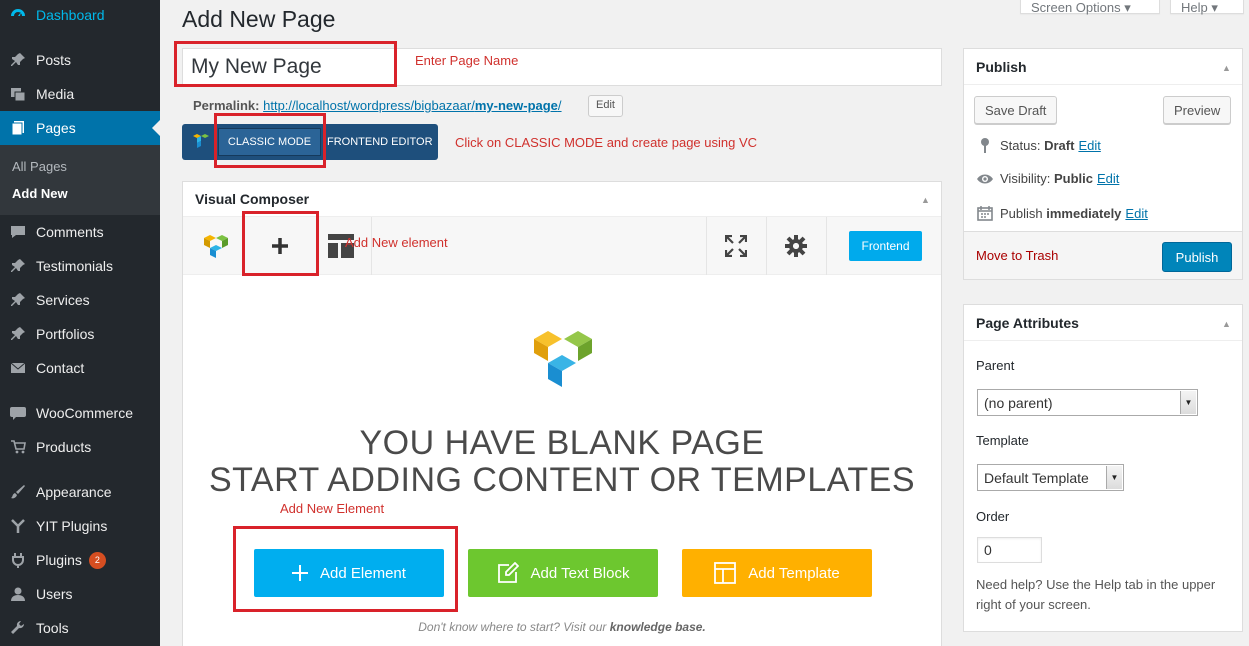 Image resolution: width=1249 pixels, height=646 pixels. I want to click on plug-icon, so click(18, 560).